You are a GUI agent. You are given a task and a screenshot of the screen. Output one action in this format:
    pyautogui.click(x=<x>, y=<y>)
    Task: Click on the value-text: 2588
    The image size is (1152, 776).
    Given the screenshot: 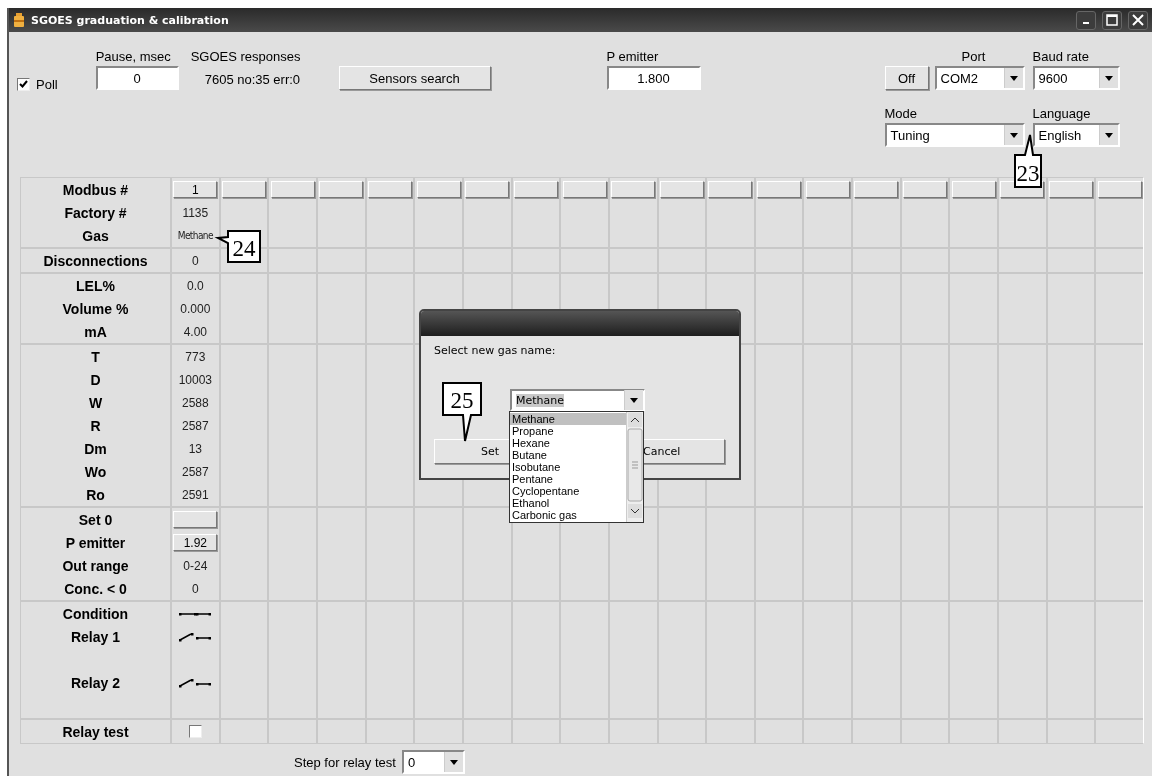 What is the action you would take?
    pyautogui.click(x=195, y=402)
    